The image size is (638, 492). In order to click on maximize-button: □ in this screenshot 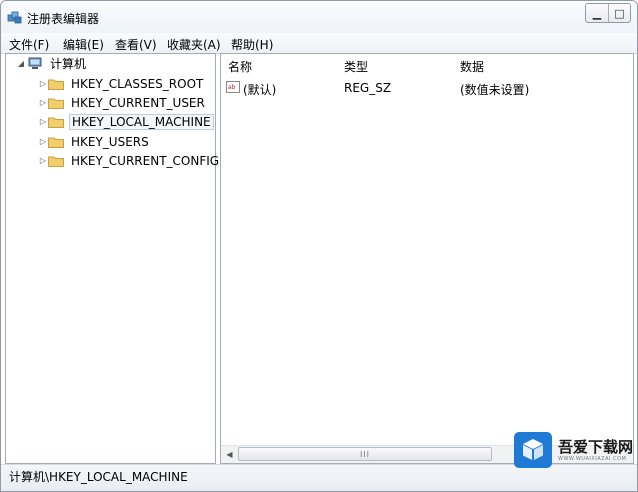, I will do `click(619, 13)`.